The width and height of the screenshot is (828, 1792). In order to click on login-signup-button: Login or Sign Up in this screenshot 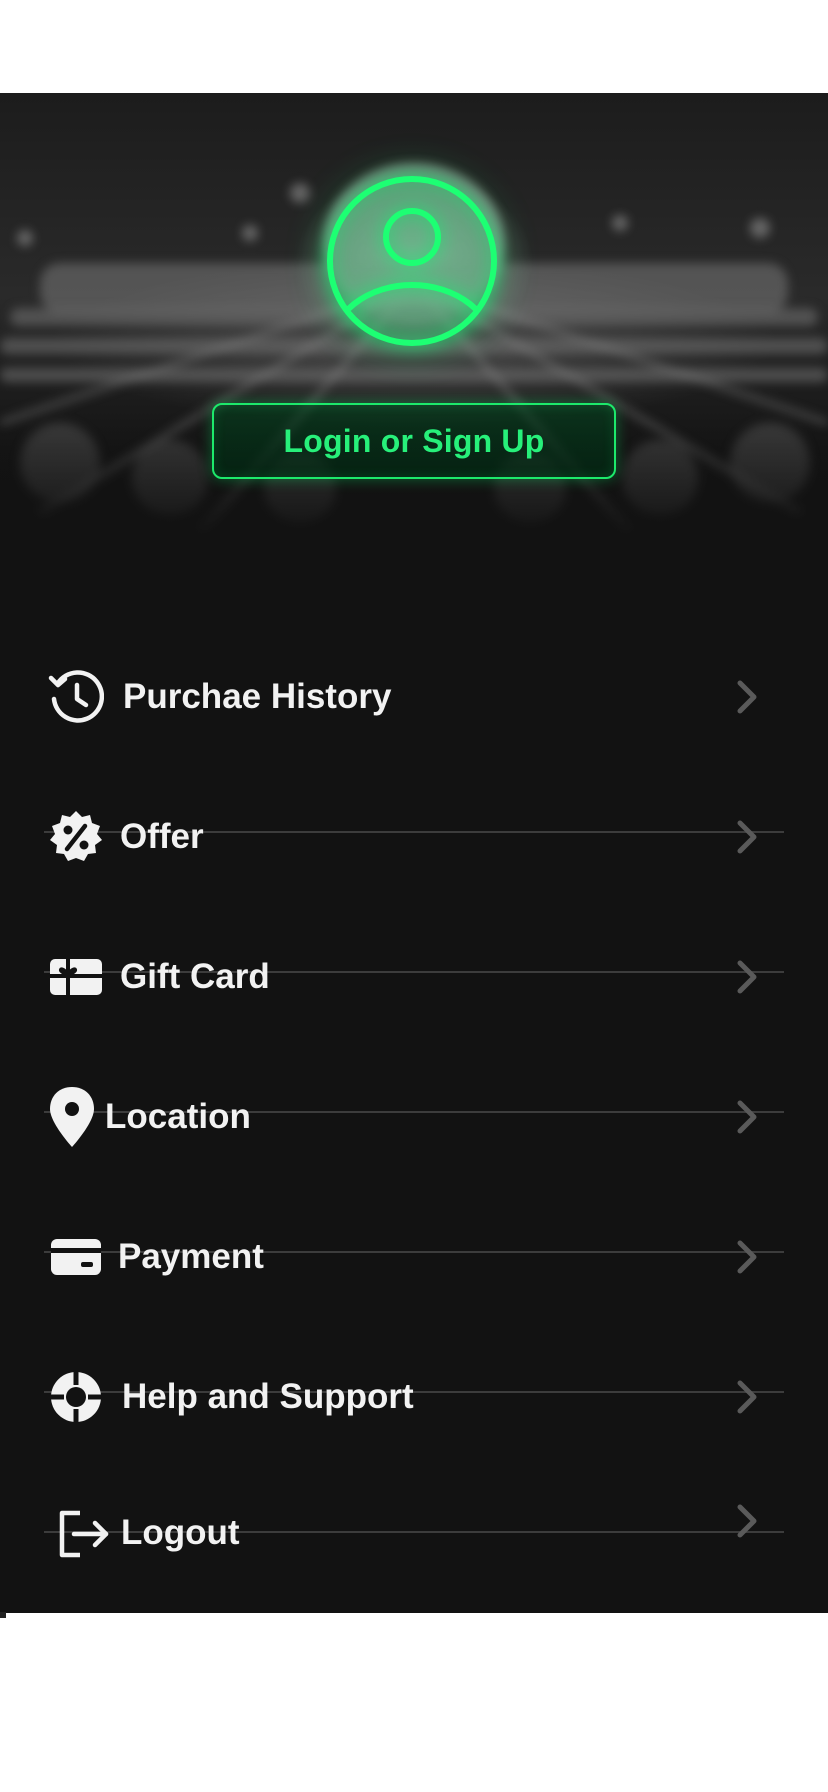, I will do `click(414, 441)`.